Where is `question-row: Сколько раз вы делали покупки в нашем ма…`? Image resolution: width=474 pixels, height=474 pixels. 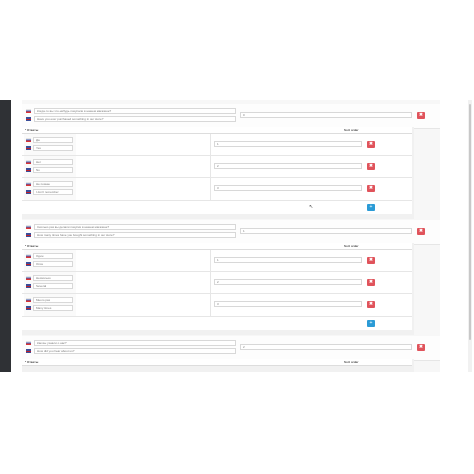 question-row: Сколько раз вы делали покупки в нашем ма… is located at coordinates (231, 232).